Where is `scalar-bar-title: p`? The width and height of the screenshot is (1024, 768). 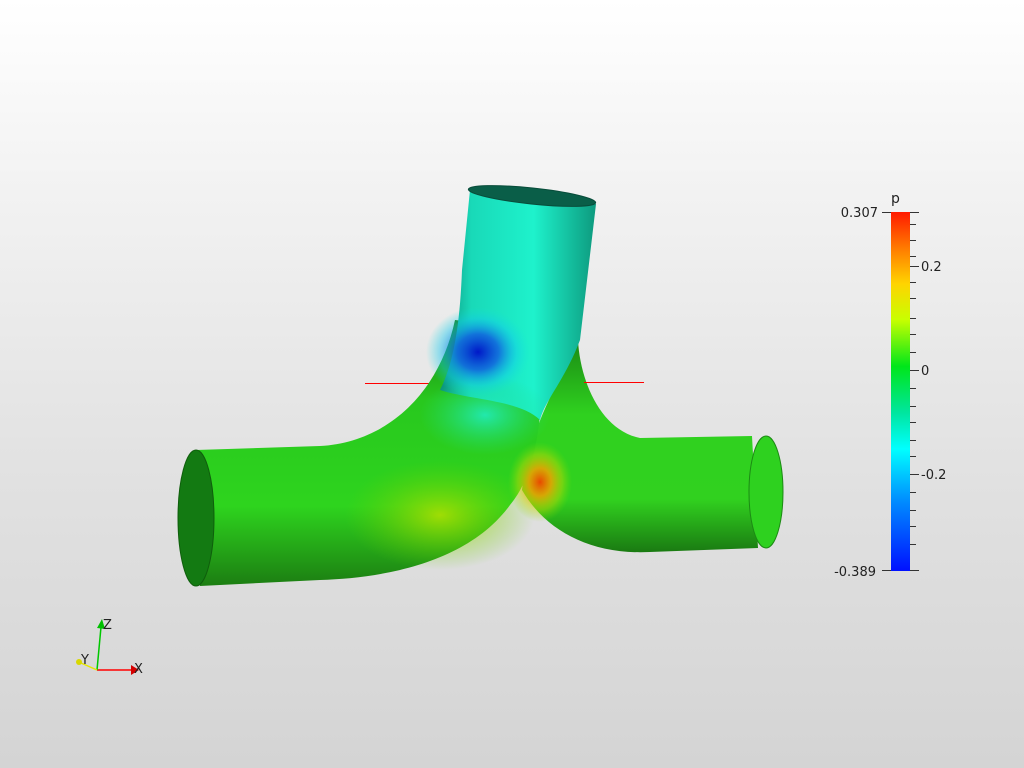
scalar-bar-title: p is located at coordinates (895, 199).